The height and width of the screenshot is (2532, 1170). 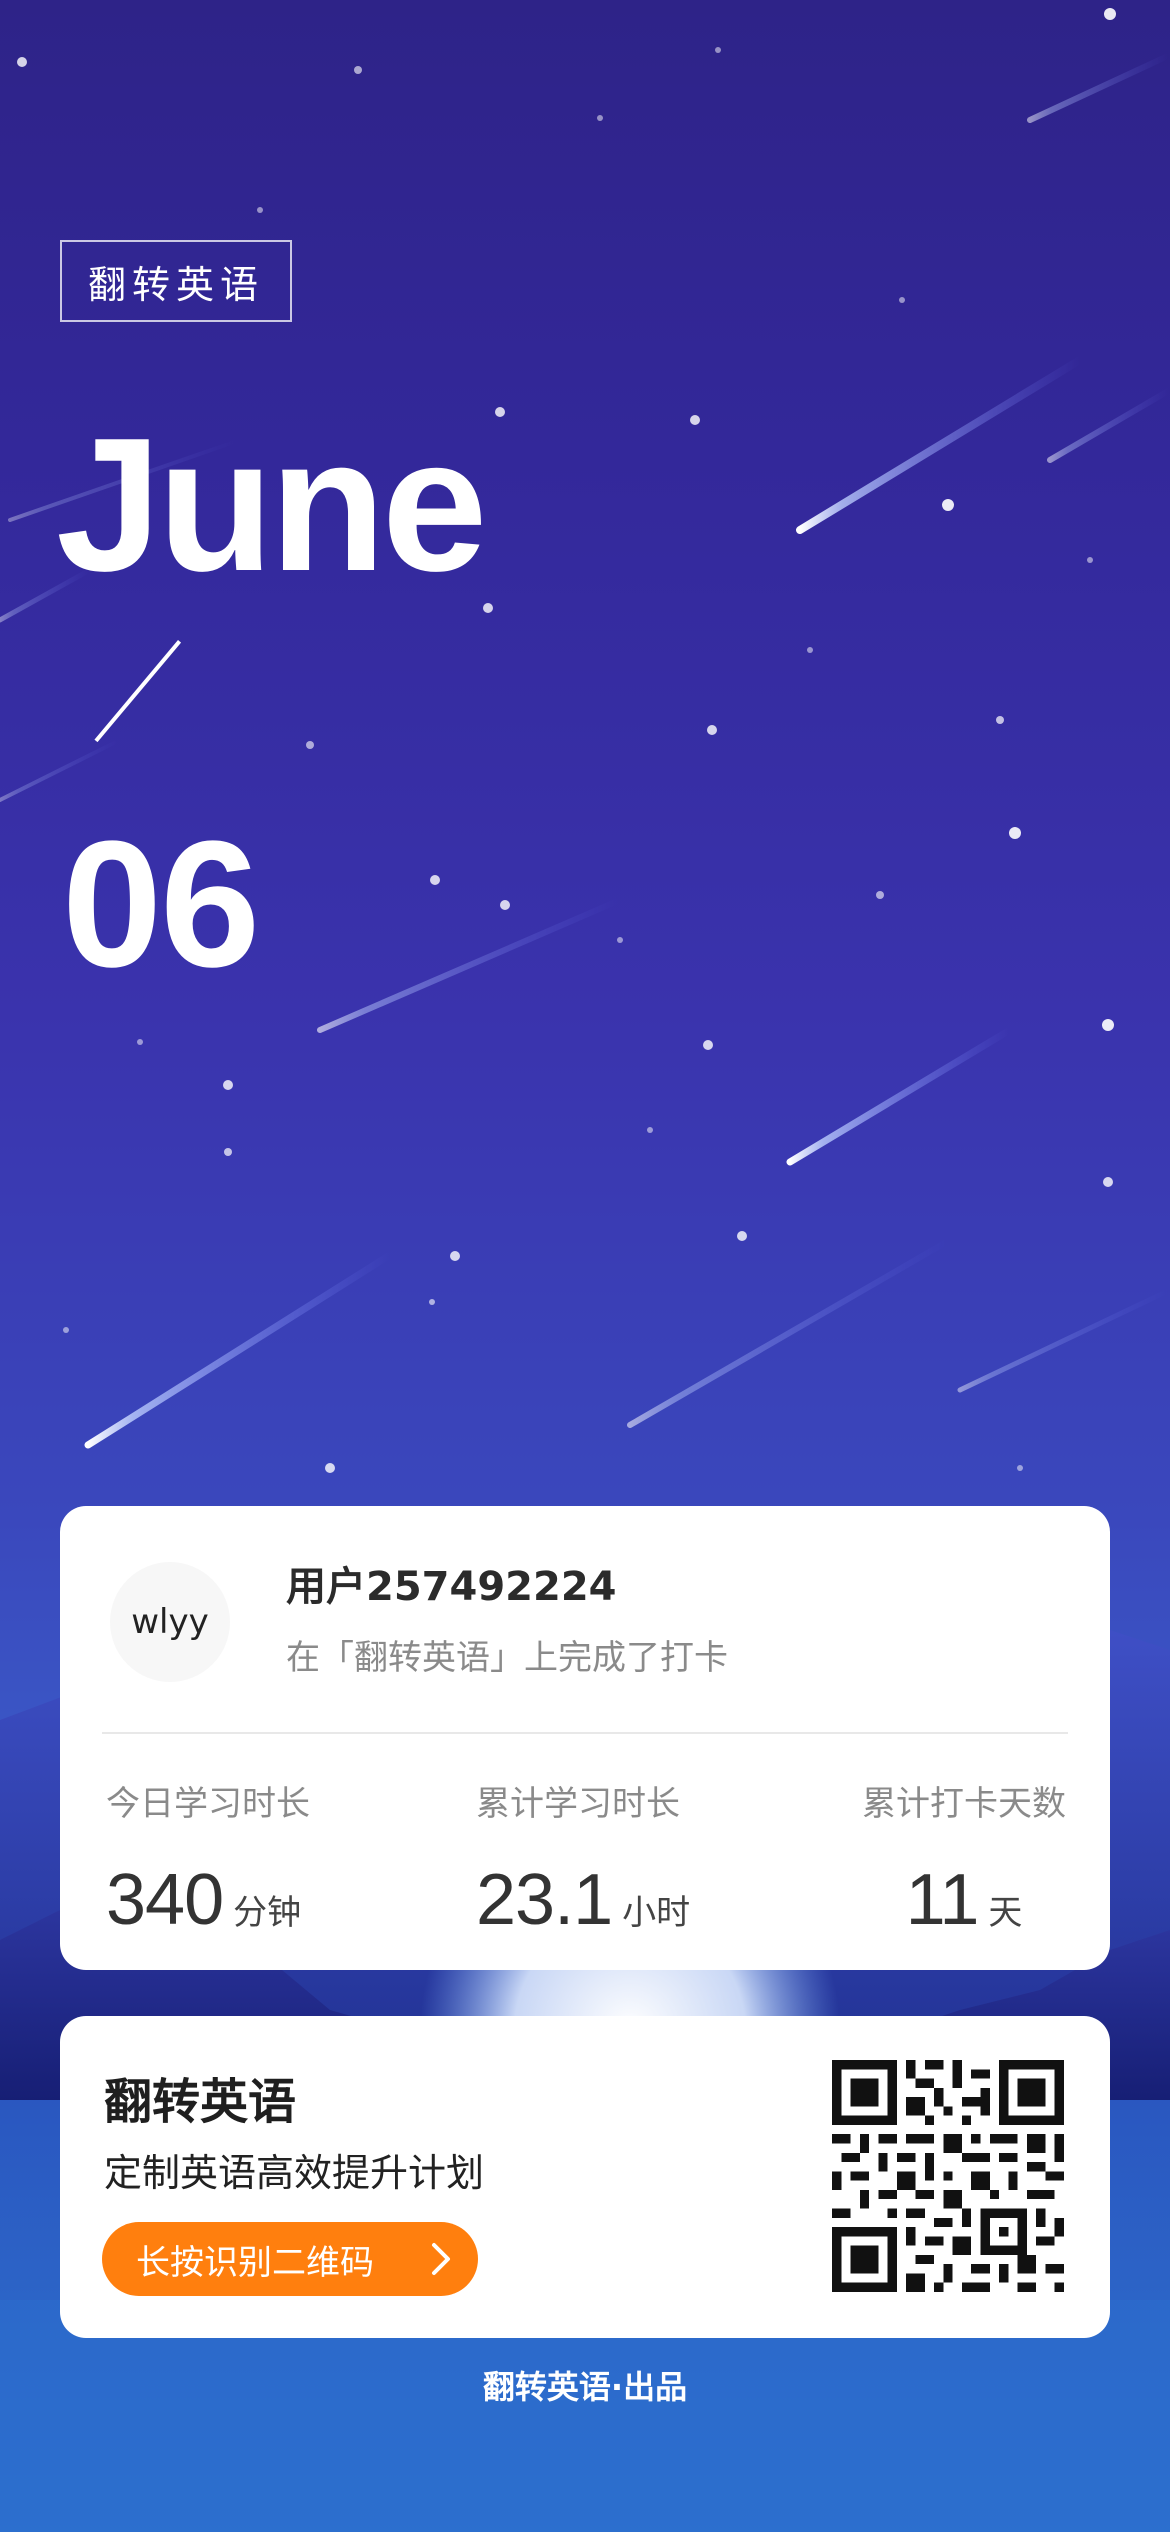 What do you see at coordinates (964, 1804) in the screenshot?
I see `stat-label: 累计打卡天数` at bounding box center [964, 1804].